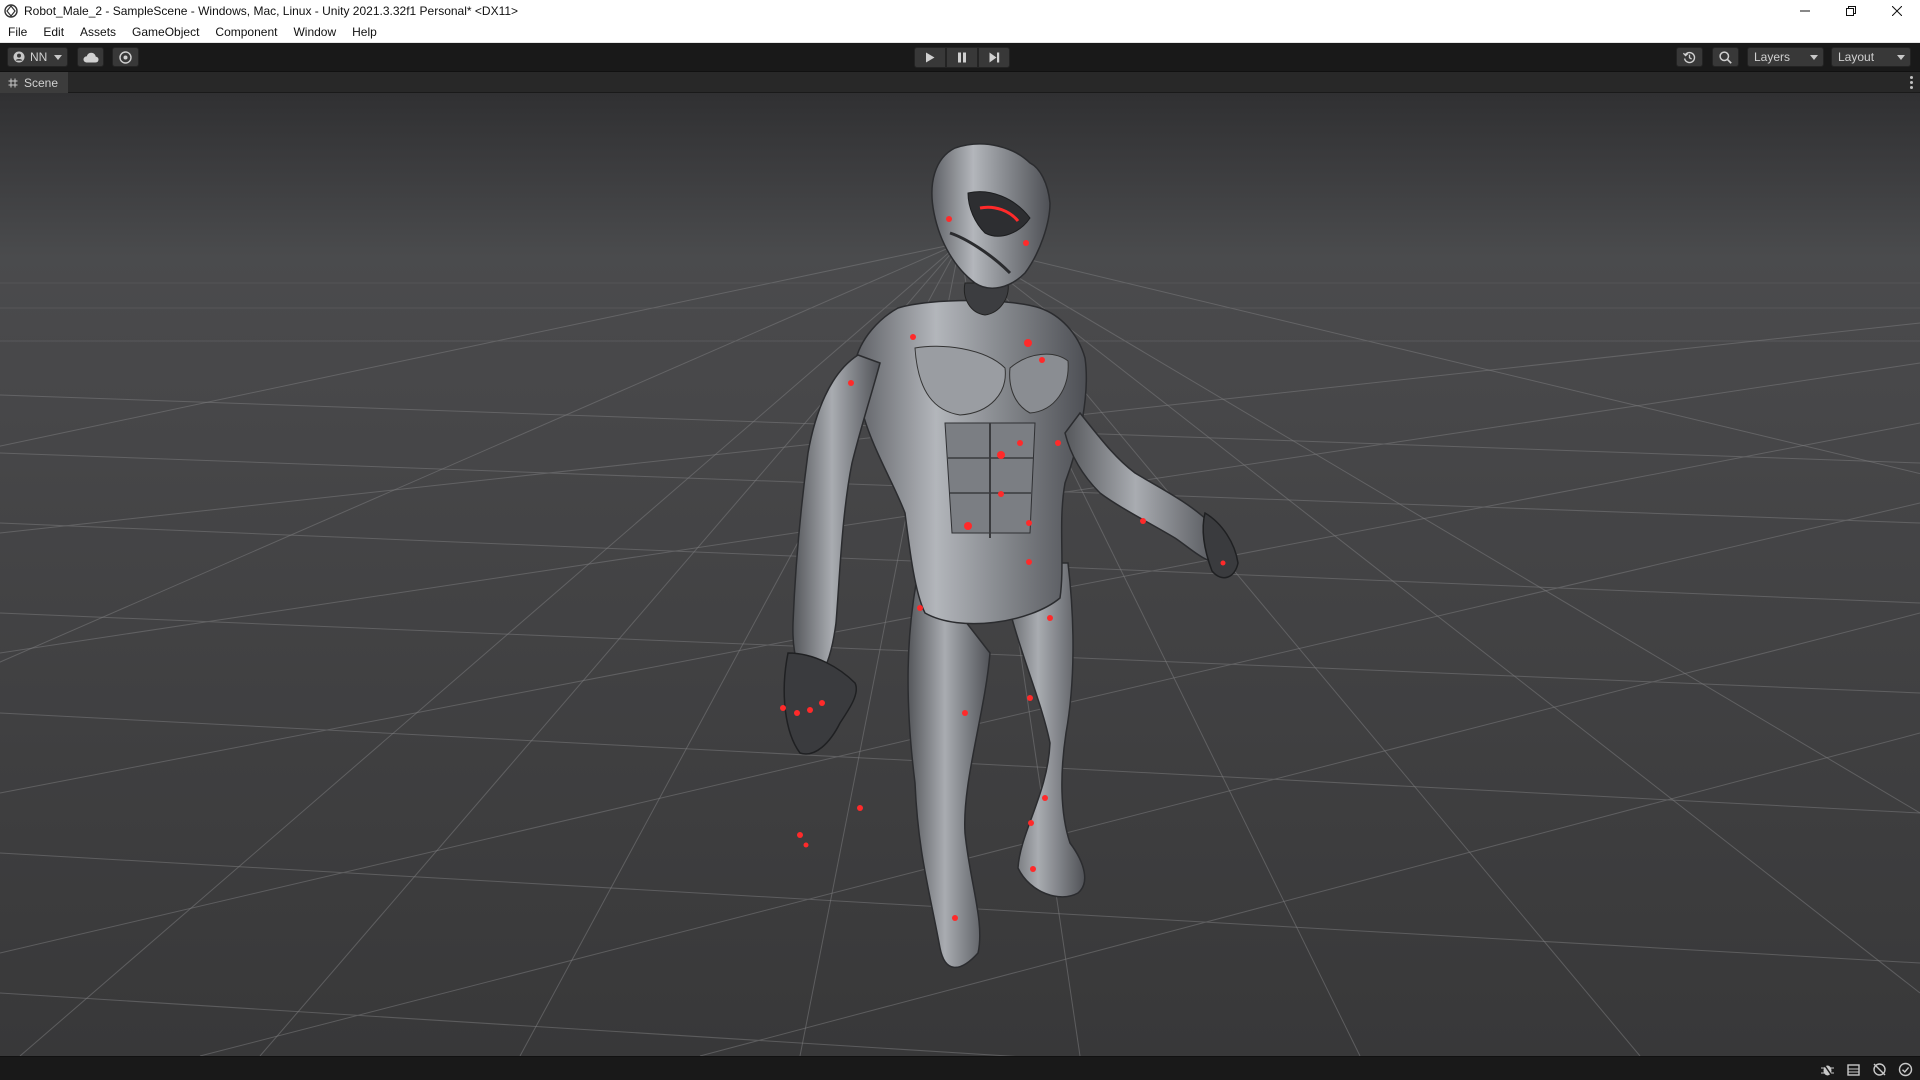 This screenshot has height=1080, width=1920. I want to click on history-icon, so click(1689, 57).